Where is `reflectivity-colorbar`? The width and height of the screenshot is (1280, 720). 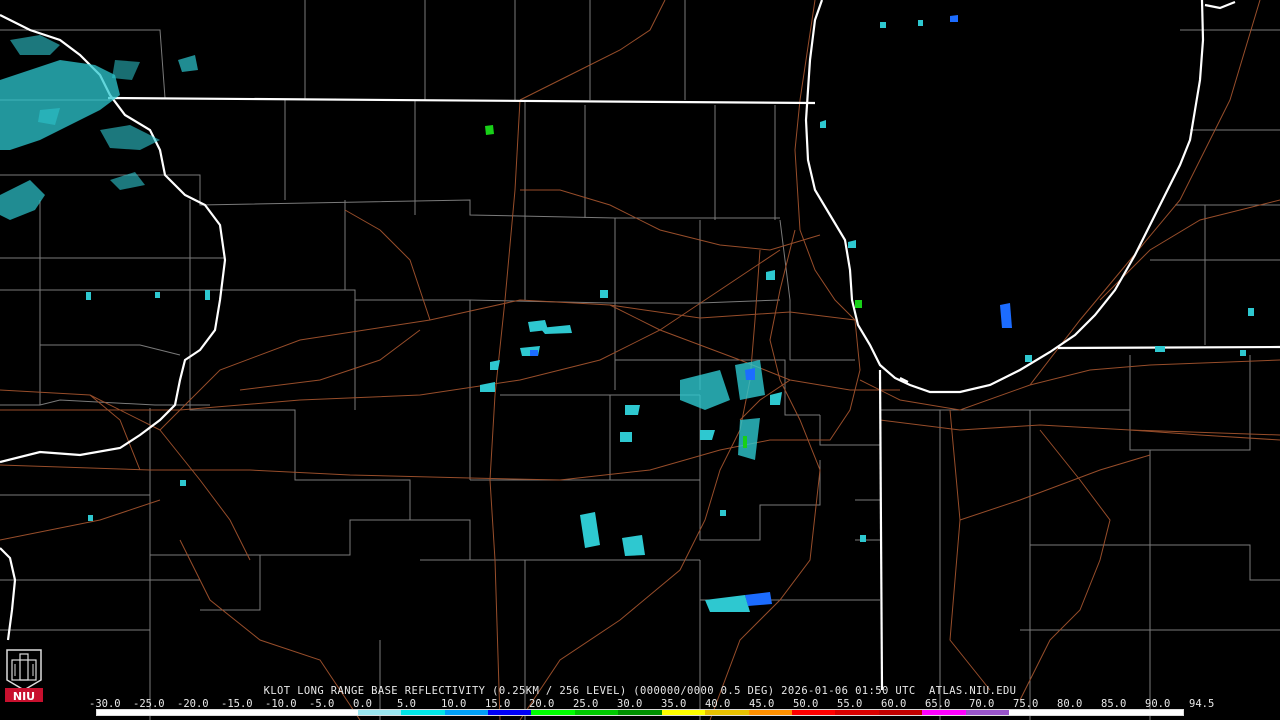
reflectivity-colorbar is located at coordinates (640, 712).